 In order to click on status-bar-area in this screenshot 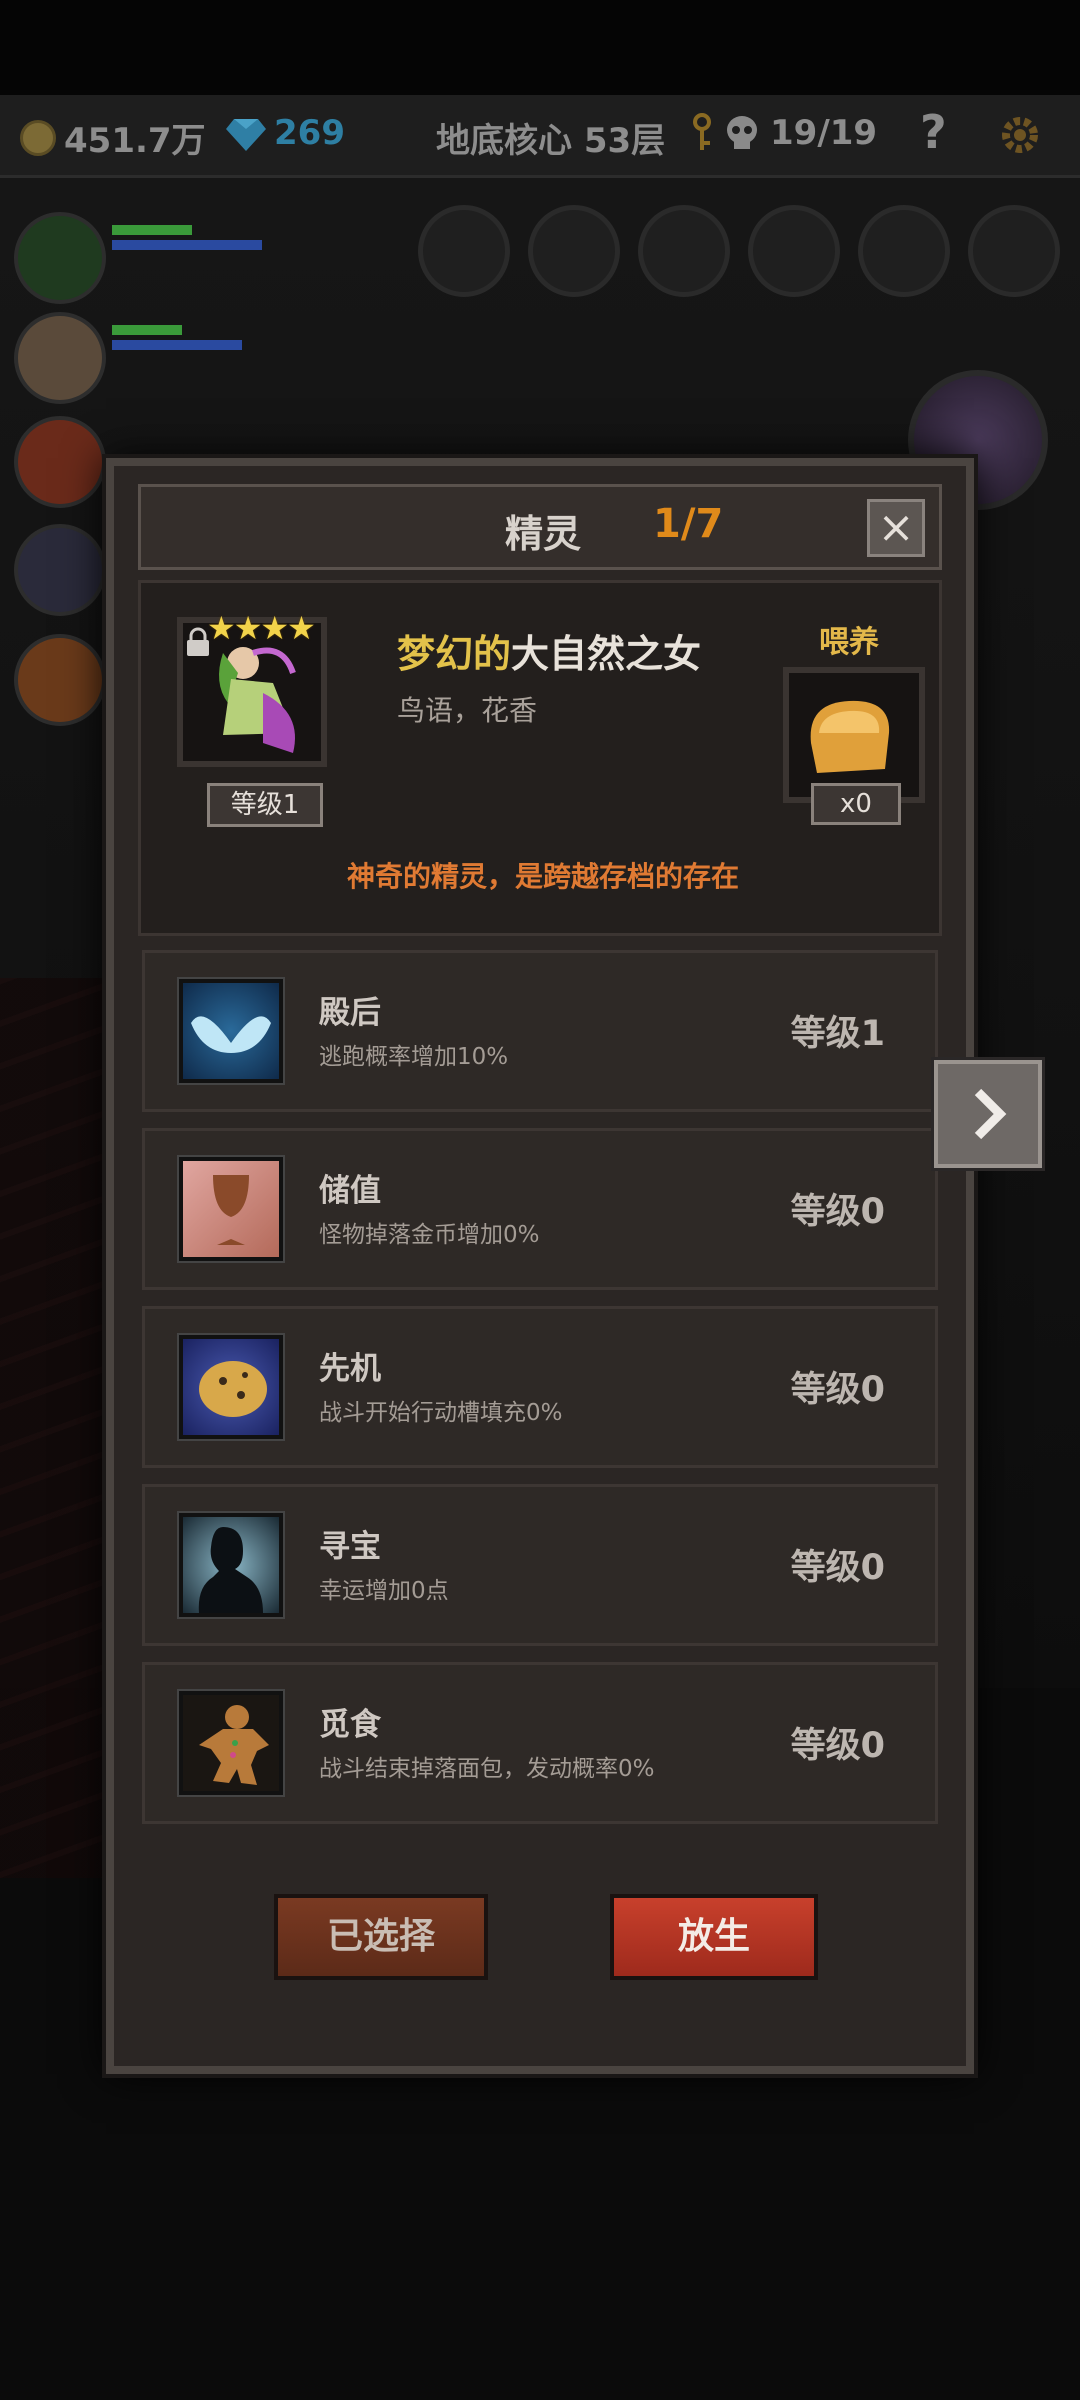, I will do `click(540, 47)`.